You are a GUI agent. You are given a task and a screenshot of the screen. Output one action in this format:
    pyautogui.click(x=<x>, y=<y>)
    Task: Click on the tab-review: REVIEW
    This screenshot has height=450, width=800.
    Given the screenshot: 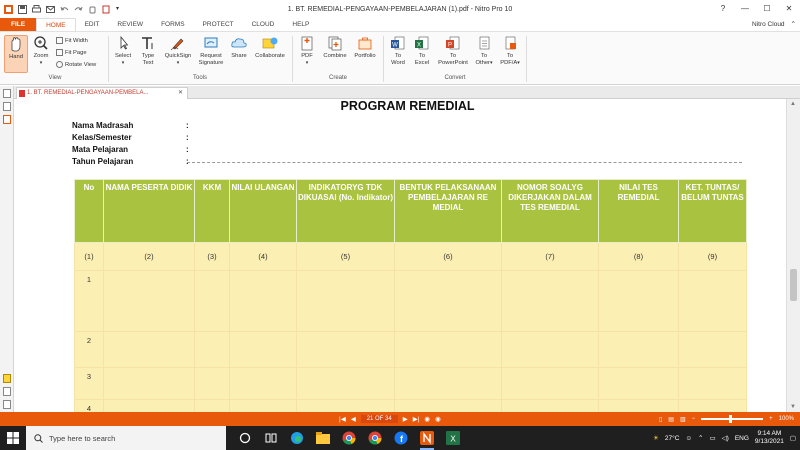 What is the action you would take?
    pyautogui.click(x=130, y=24)
    